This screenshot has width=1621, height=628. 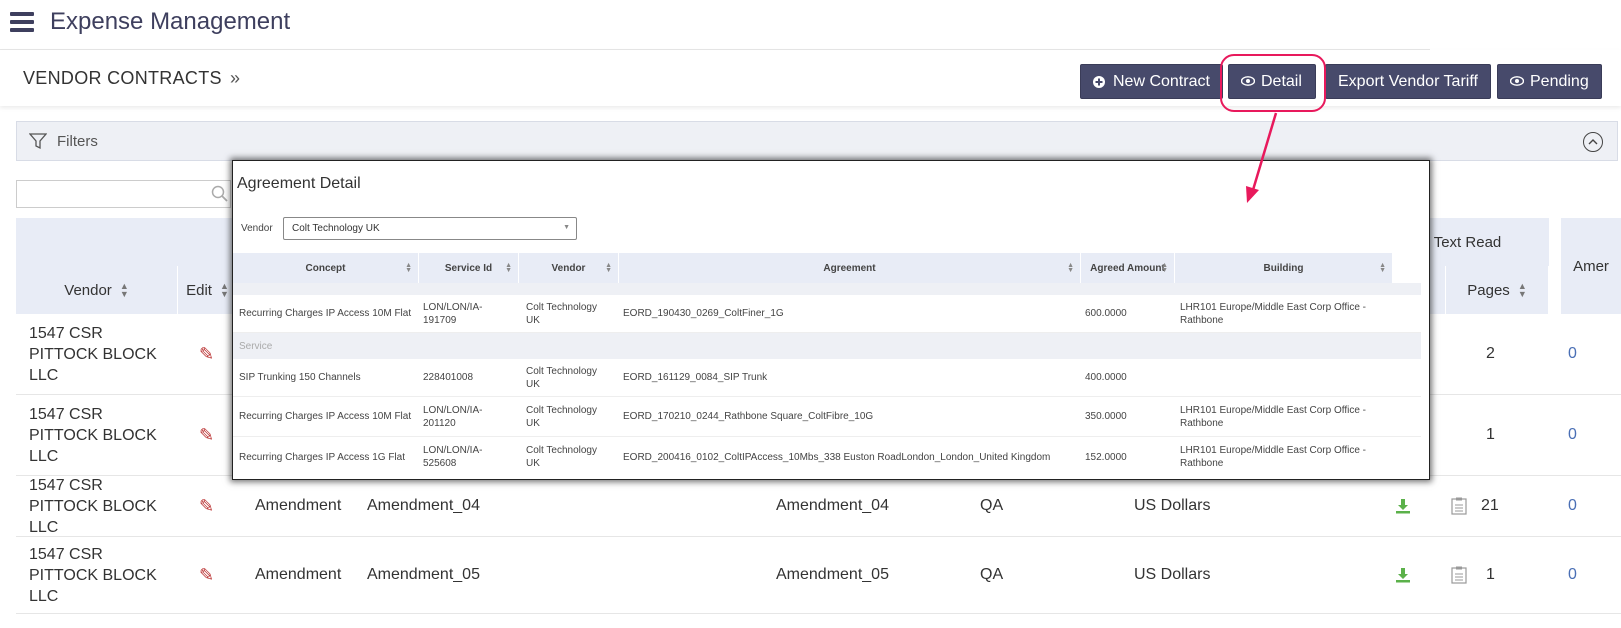 I want to click on pages-column-header: Pages ▲ ▼, so click(x=1497, y=290).